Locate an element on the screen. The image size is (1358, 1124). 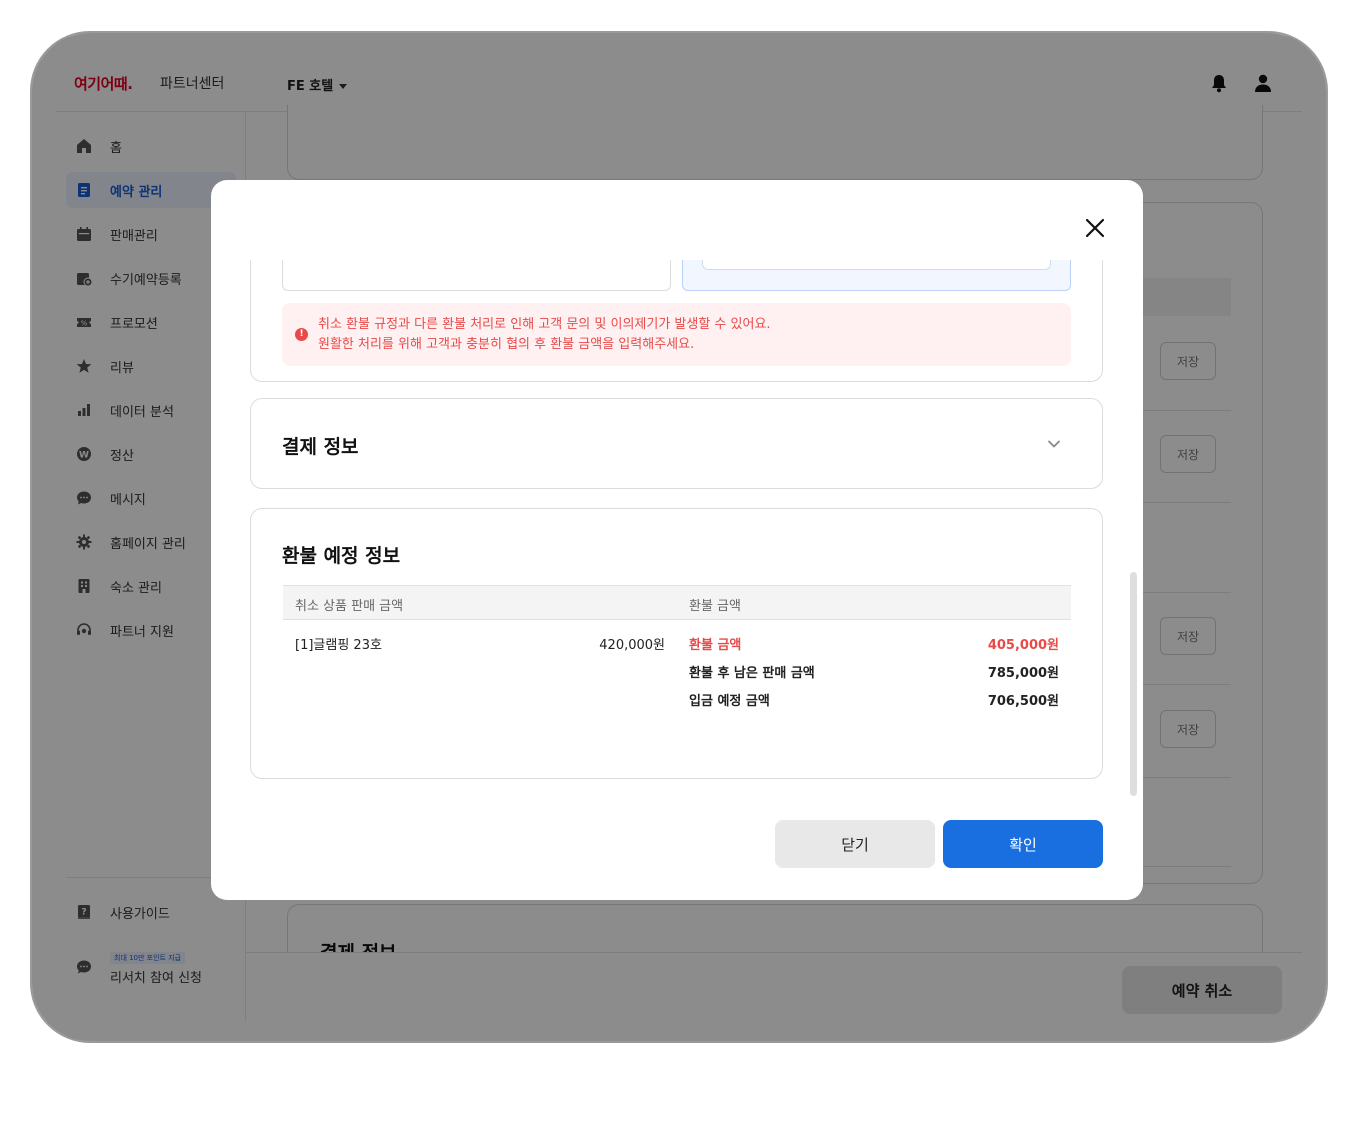
deposit-label: 입금 예정 금액 is located at coordinates (729, 701).